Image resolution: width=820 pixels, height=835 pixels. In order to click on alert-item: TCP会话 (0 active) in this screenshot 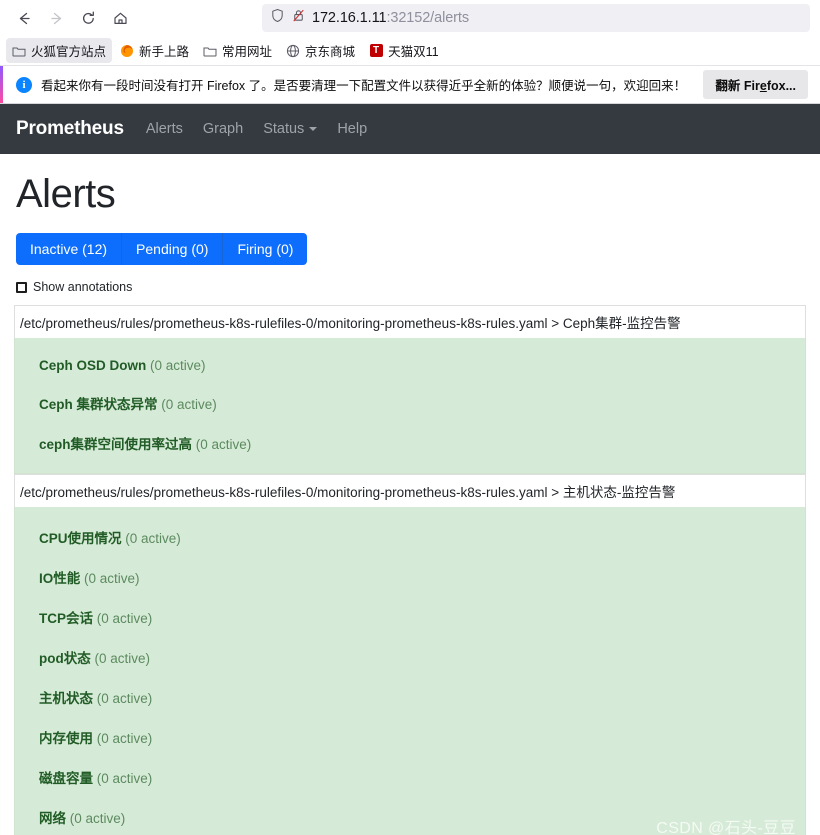, I will do `click(410, 617)`.